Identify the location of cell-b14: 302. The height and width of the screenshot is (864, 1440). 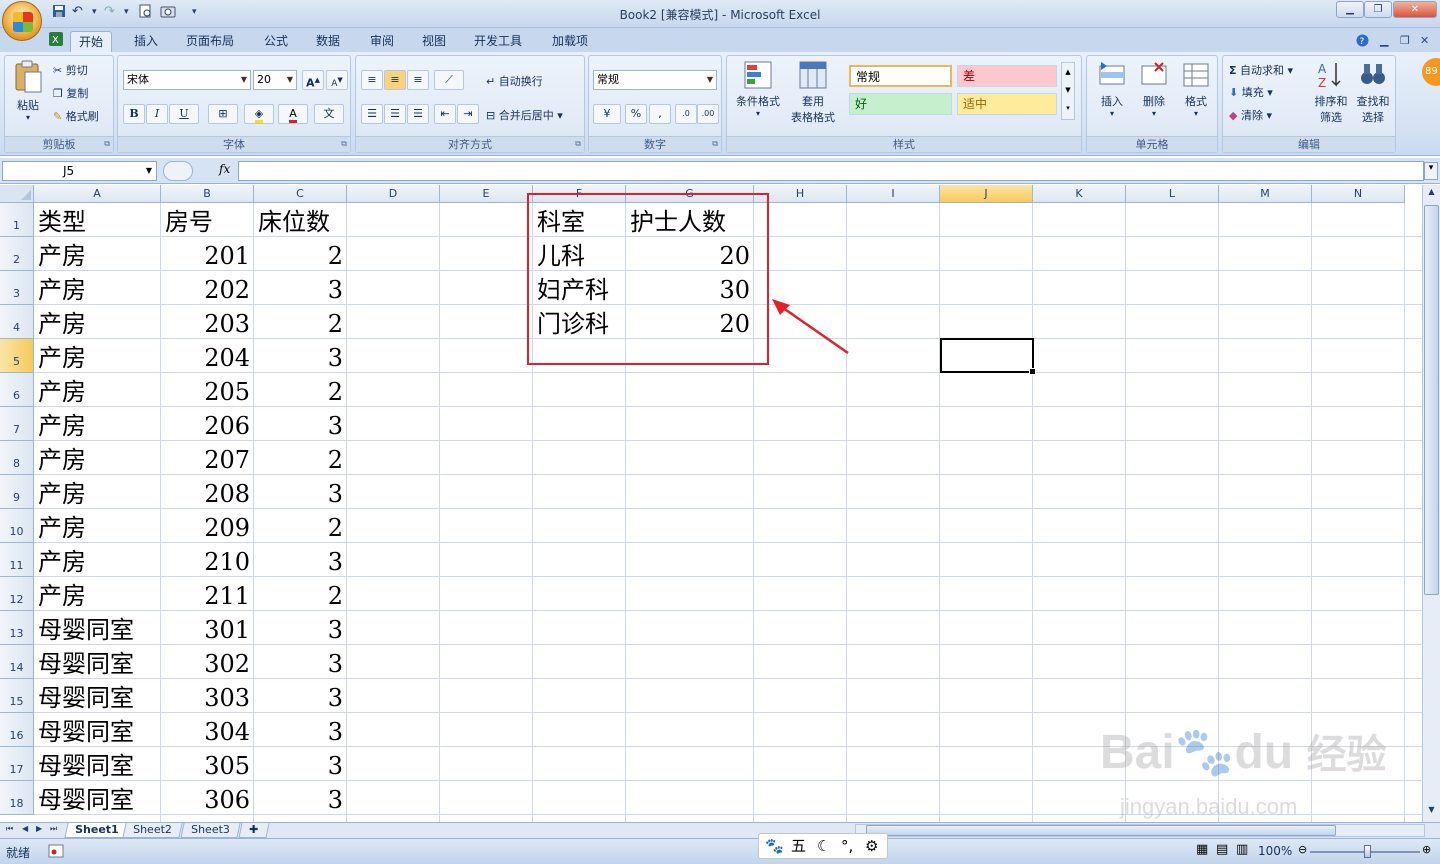
(207, 662).